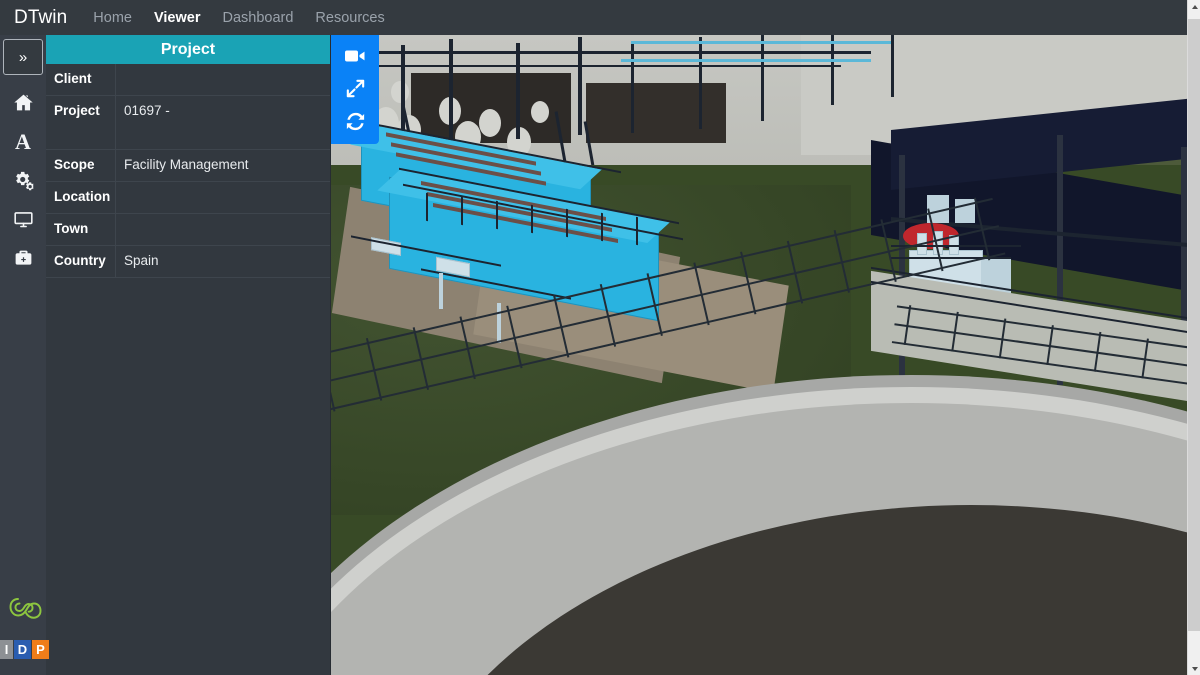 This screenshot has height=675, width=1200. I want to click on property-key: Project, so click(81, 122).